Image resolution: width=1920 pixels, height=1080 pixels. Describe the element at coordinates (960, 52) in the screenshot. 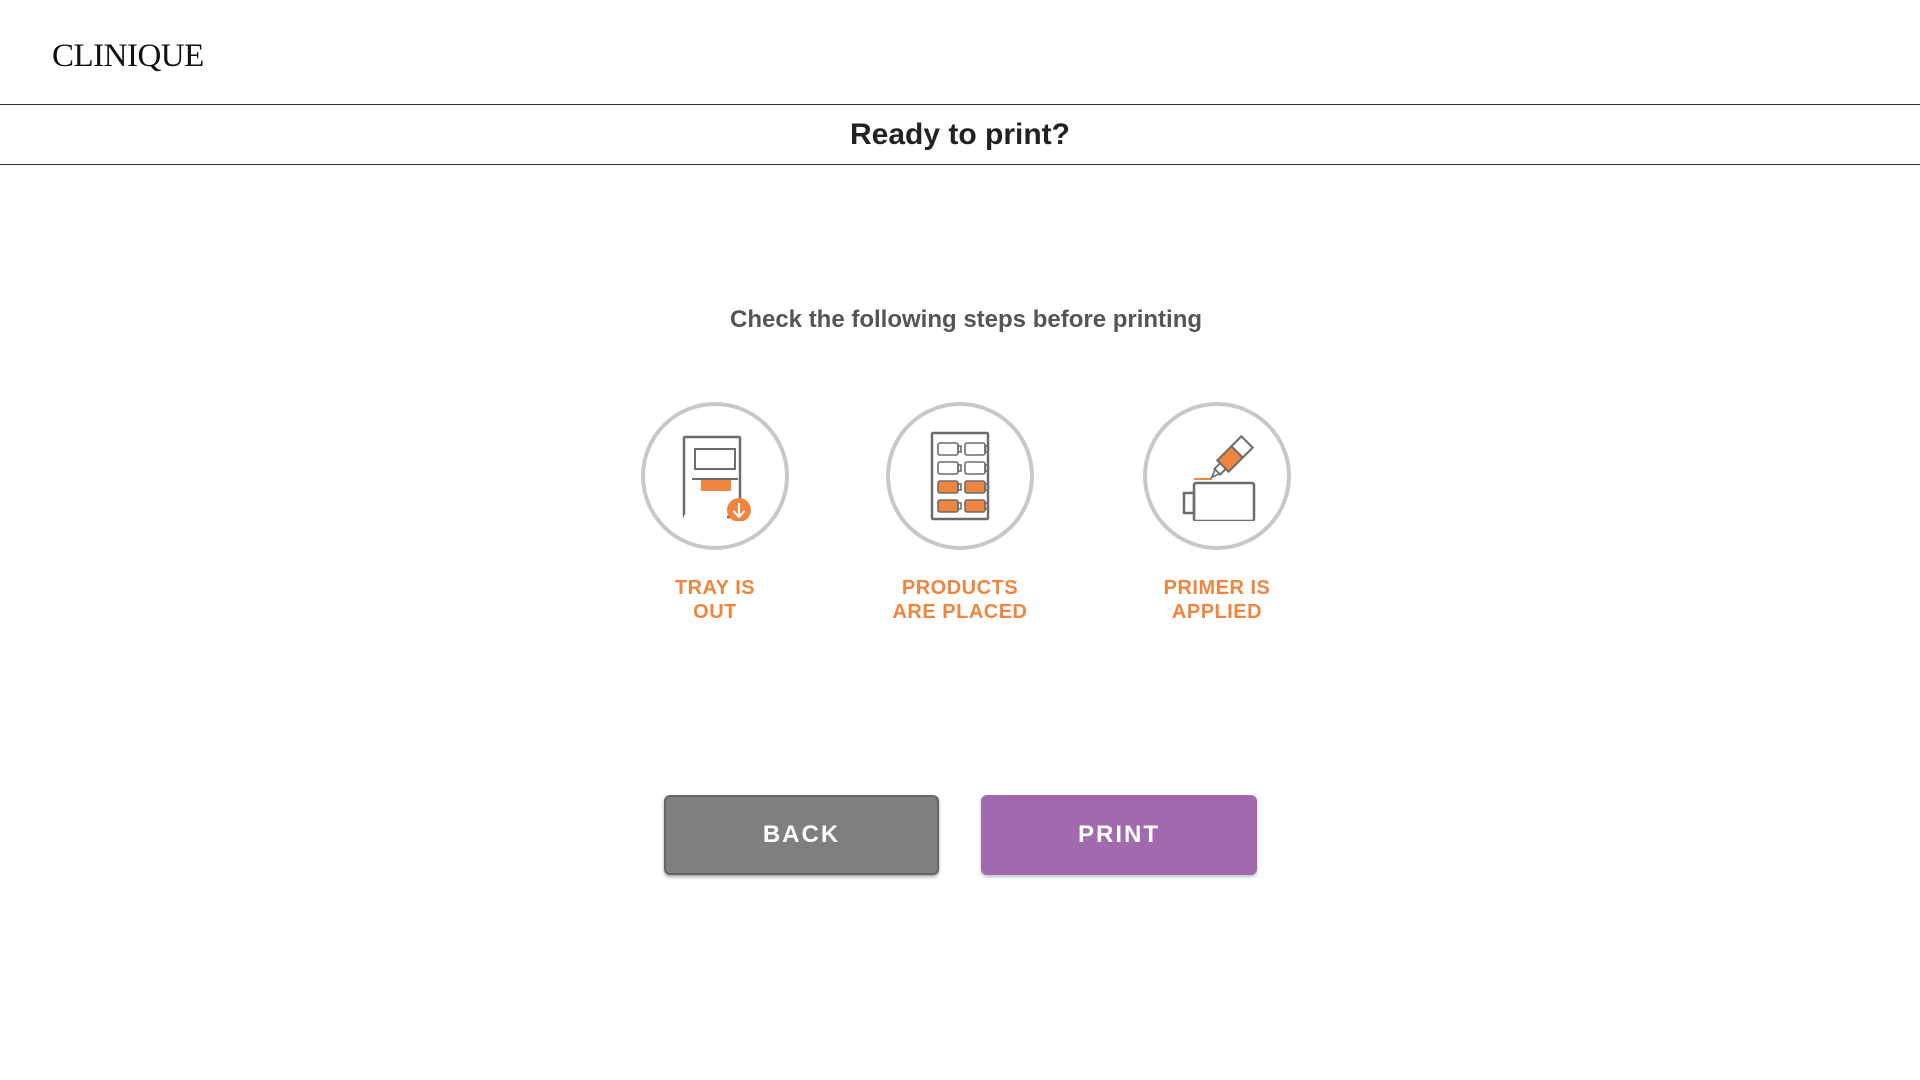

I see `app-header: CLINIQUE` at that location.